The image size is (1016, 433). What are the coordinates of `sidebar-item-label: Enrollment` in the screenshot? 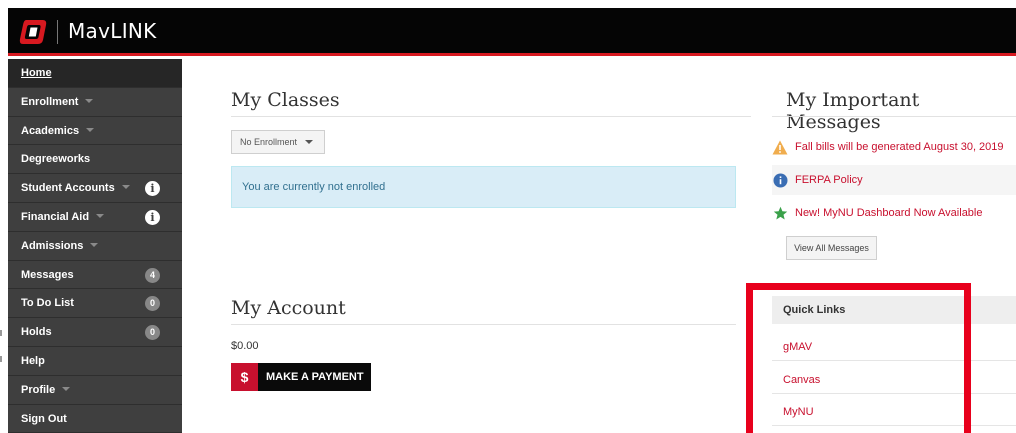 It's located at (50, 101).